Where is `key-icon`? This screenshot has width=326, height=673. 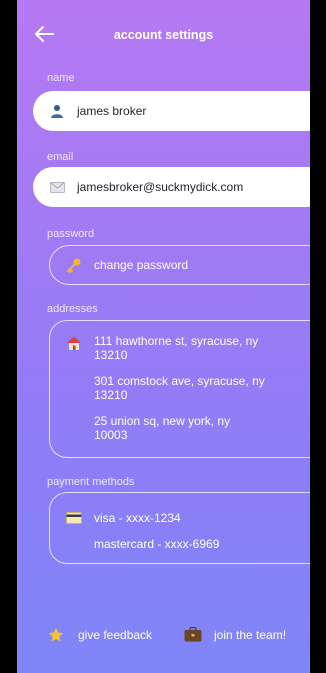 key-icon is located at coordinates (74, 265).